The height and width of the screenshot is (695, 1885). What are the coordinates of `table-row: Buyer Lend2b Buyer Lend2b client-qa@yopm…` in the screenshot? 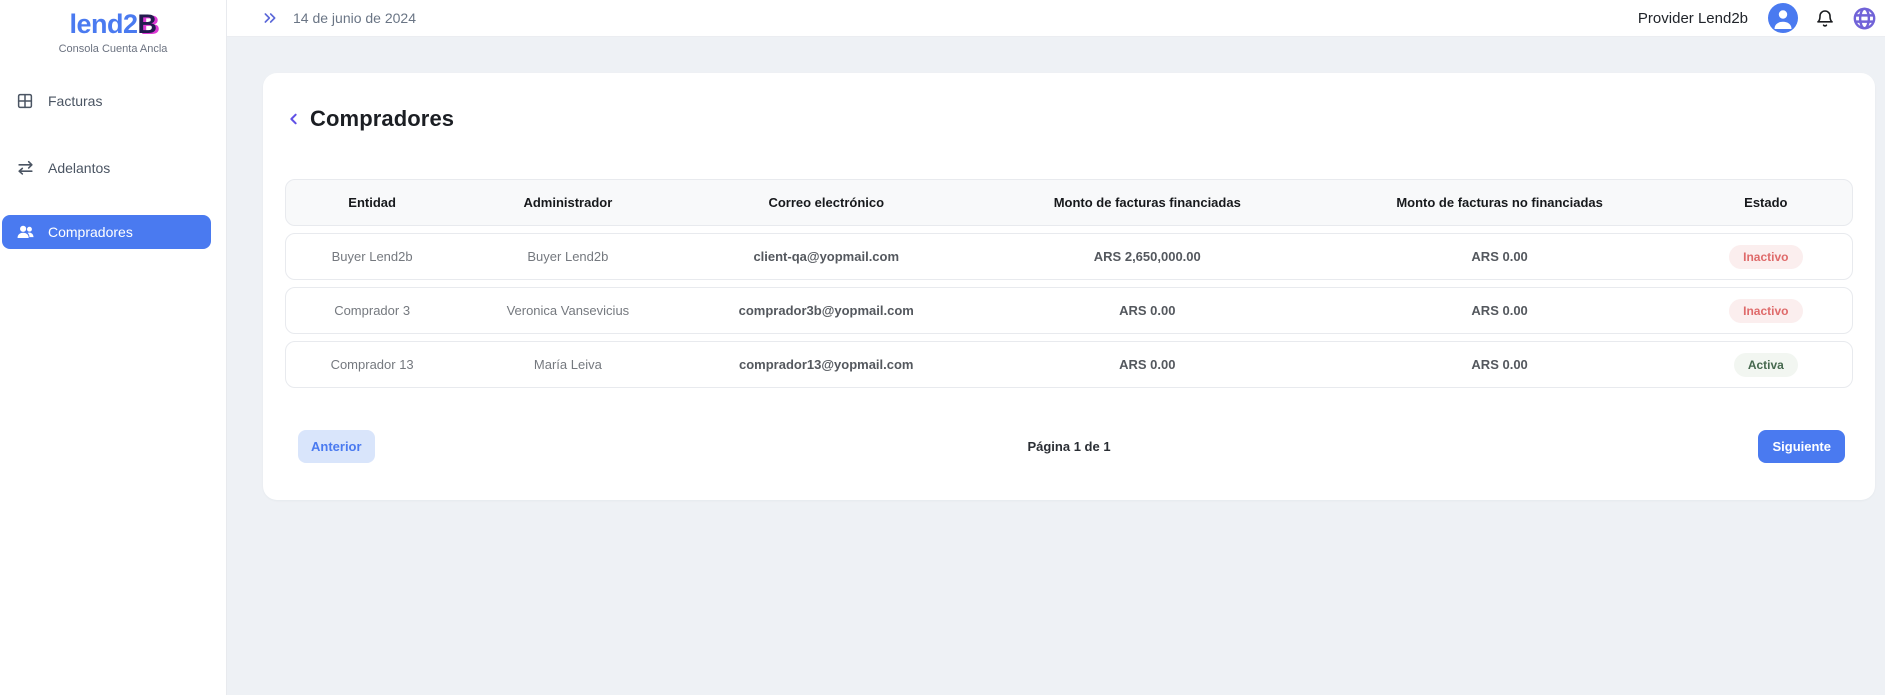 It's located at (1069, 256).